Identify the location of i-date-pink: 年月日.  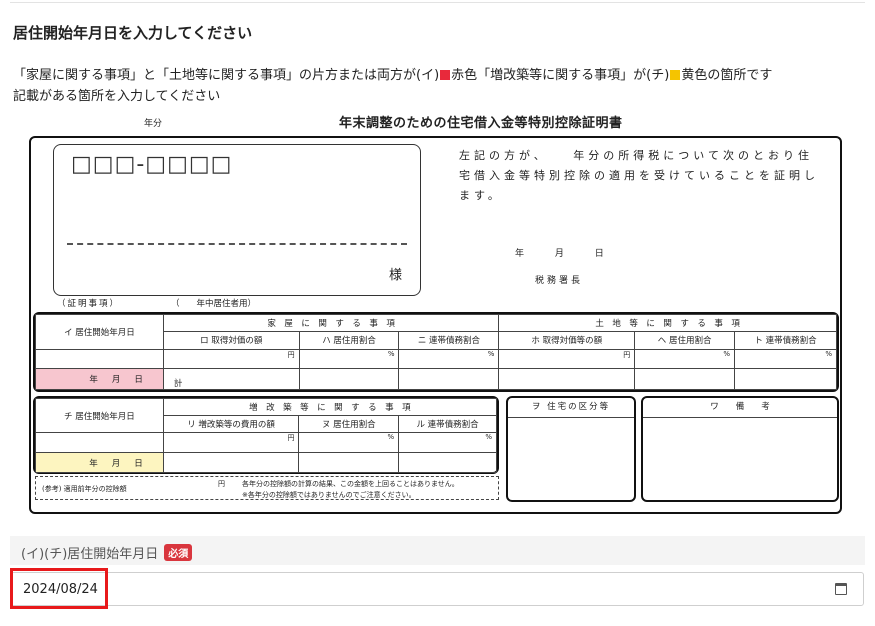
(99, 379).